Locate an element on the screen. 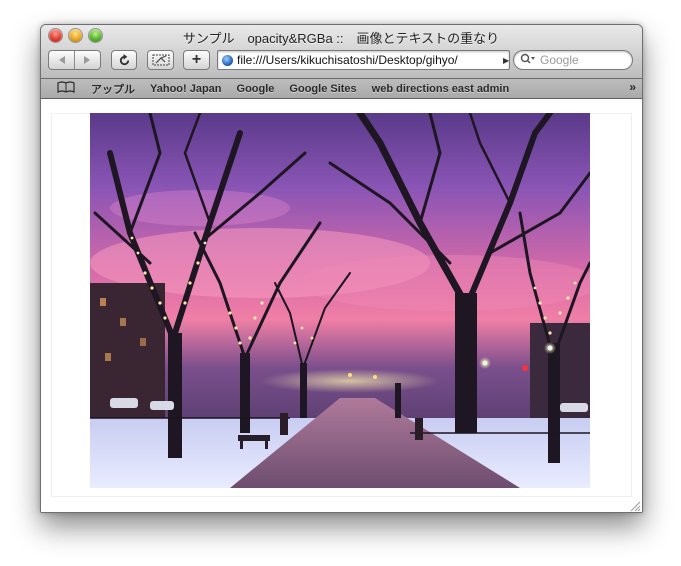  plus-icon: + is located at coordinates (196, 59).